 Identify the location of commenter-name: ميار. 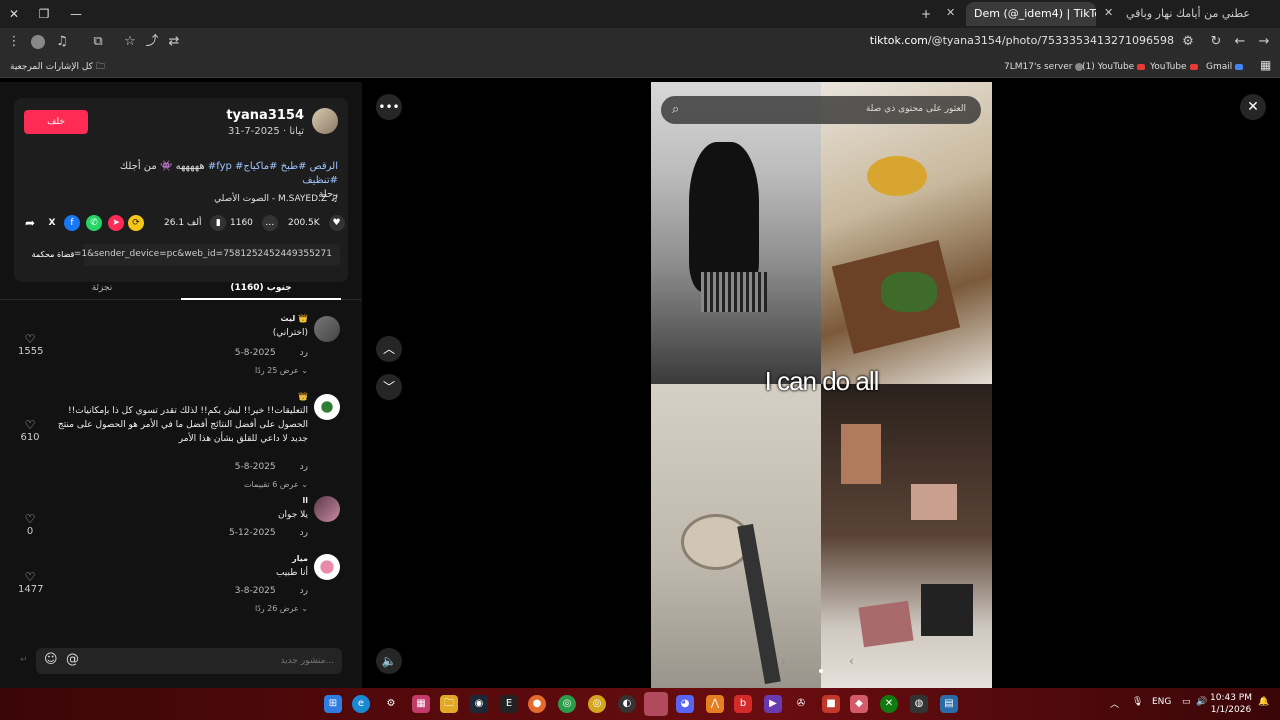
(300, 558).